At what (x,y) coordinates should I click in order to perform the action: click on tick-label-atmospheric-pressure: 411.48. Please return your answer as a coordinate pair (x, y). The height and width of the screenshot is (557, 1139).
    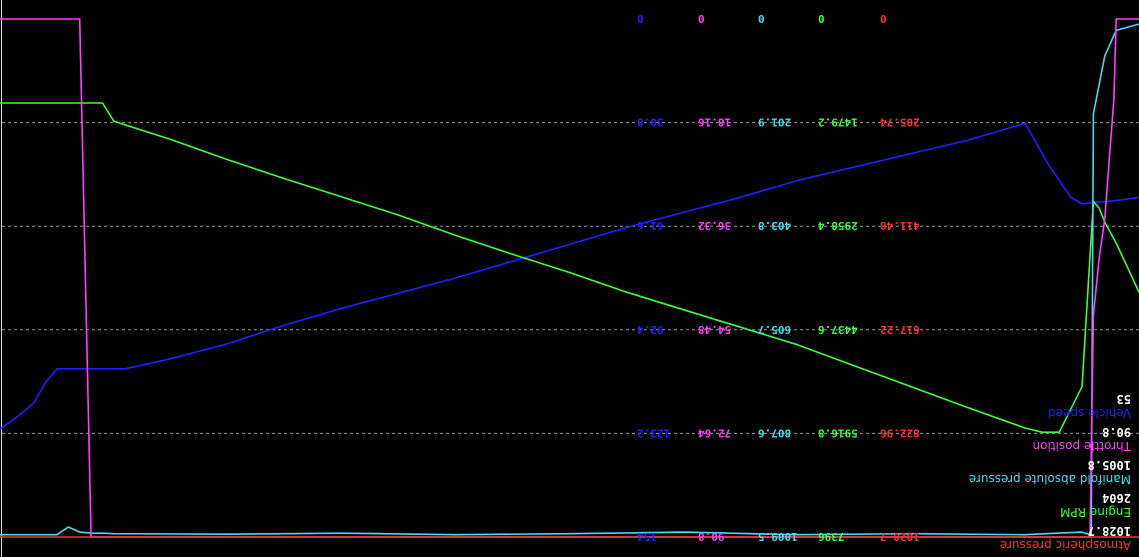
    Looking at the image, I should click on (900, 225).